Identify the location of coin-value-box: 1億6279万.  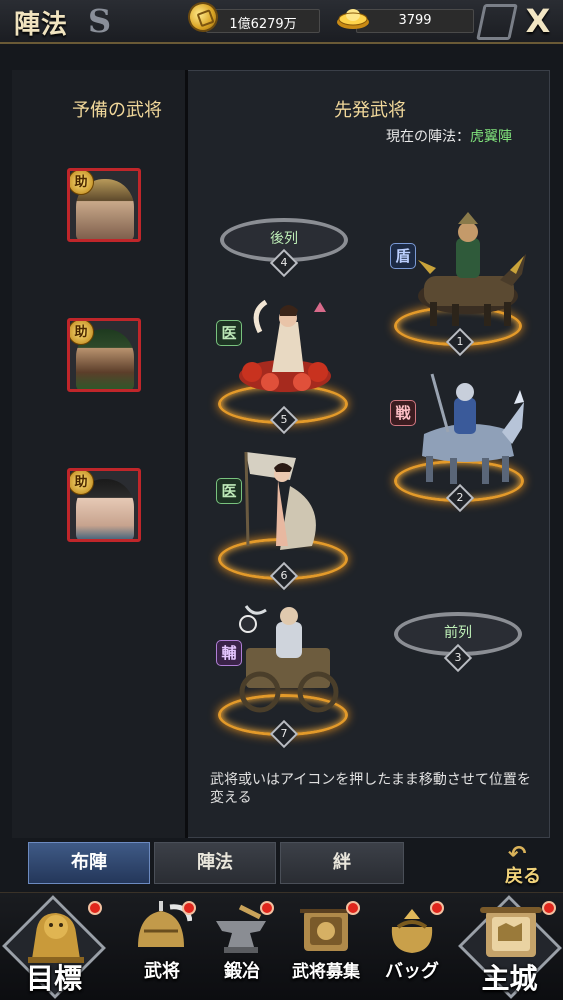
(263, 21).